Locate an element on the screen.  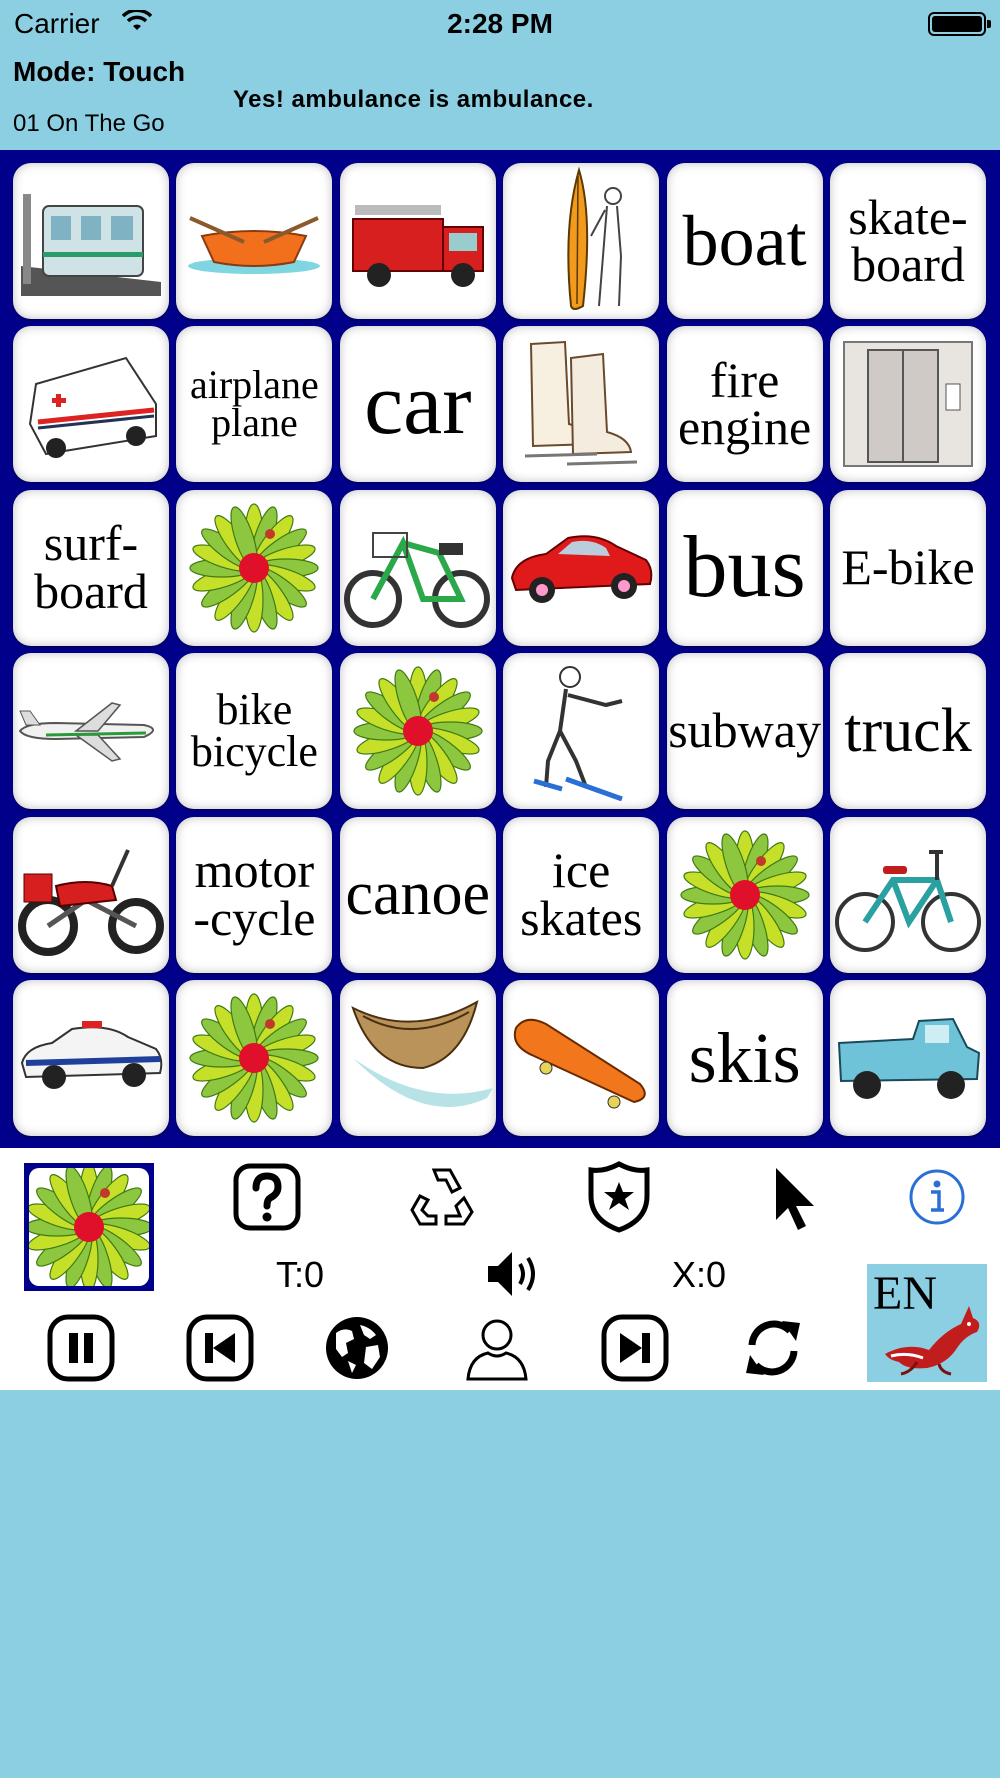
game-tile: skate-board is located at coordinates (908, 241).